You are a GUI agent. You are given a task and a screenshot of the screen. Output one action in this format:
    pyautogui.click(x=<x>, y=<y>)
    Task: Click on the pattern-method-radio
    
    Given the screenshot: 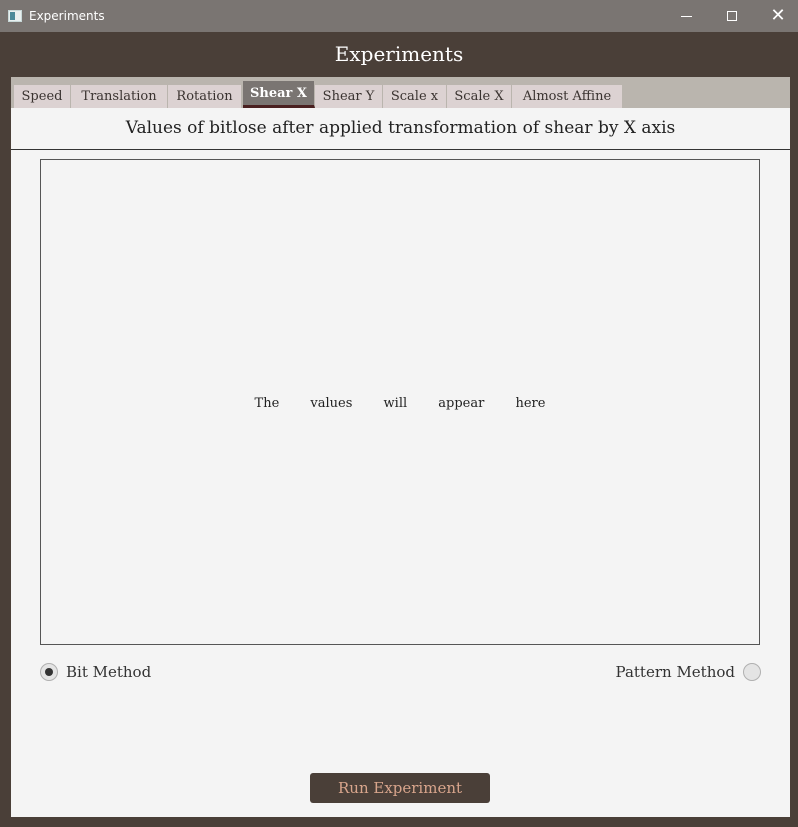 What is the action you would take?
    pyautogui.click(x=752, y=672)
    